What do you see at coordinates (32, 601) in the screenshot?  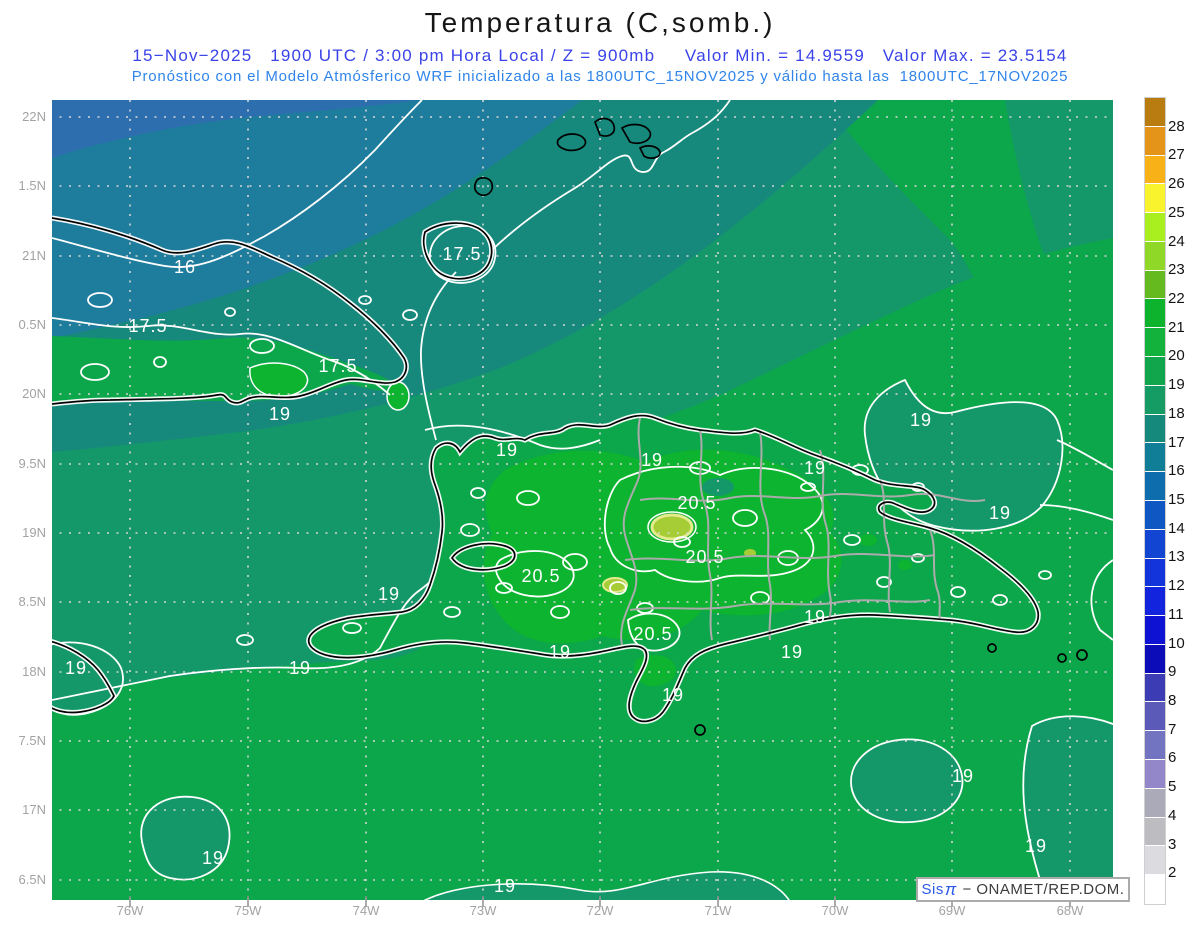 I see `y-tick-8.5N: 8.5N` at bounding box center [32, 601].